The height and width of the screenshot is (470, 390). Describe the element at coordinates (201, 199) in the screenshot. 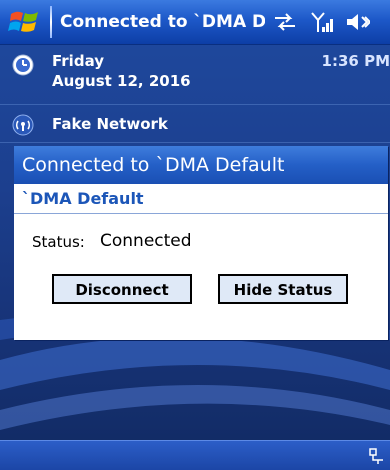

I see `dialog-subtitle: `DMA Default` at that location.